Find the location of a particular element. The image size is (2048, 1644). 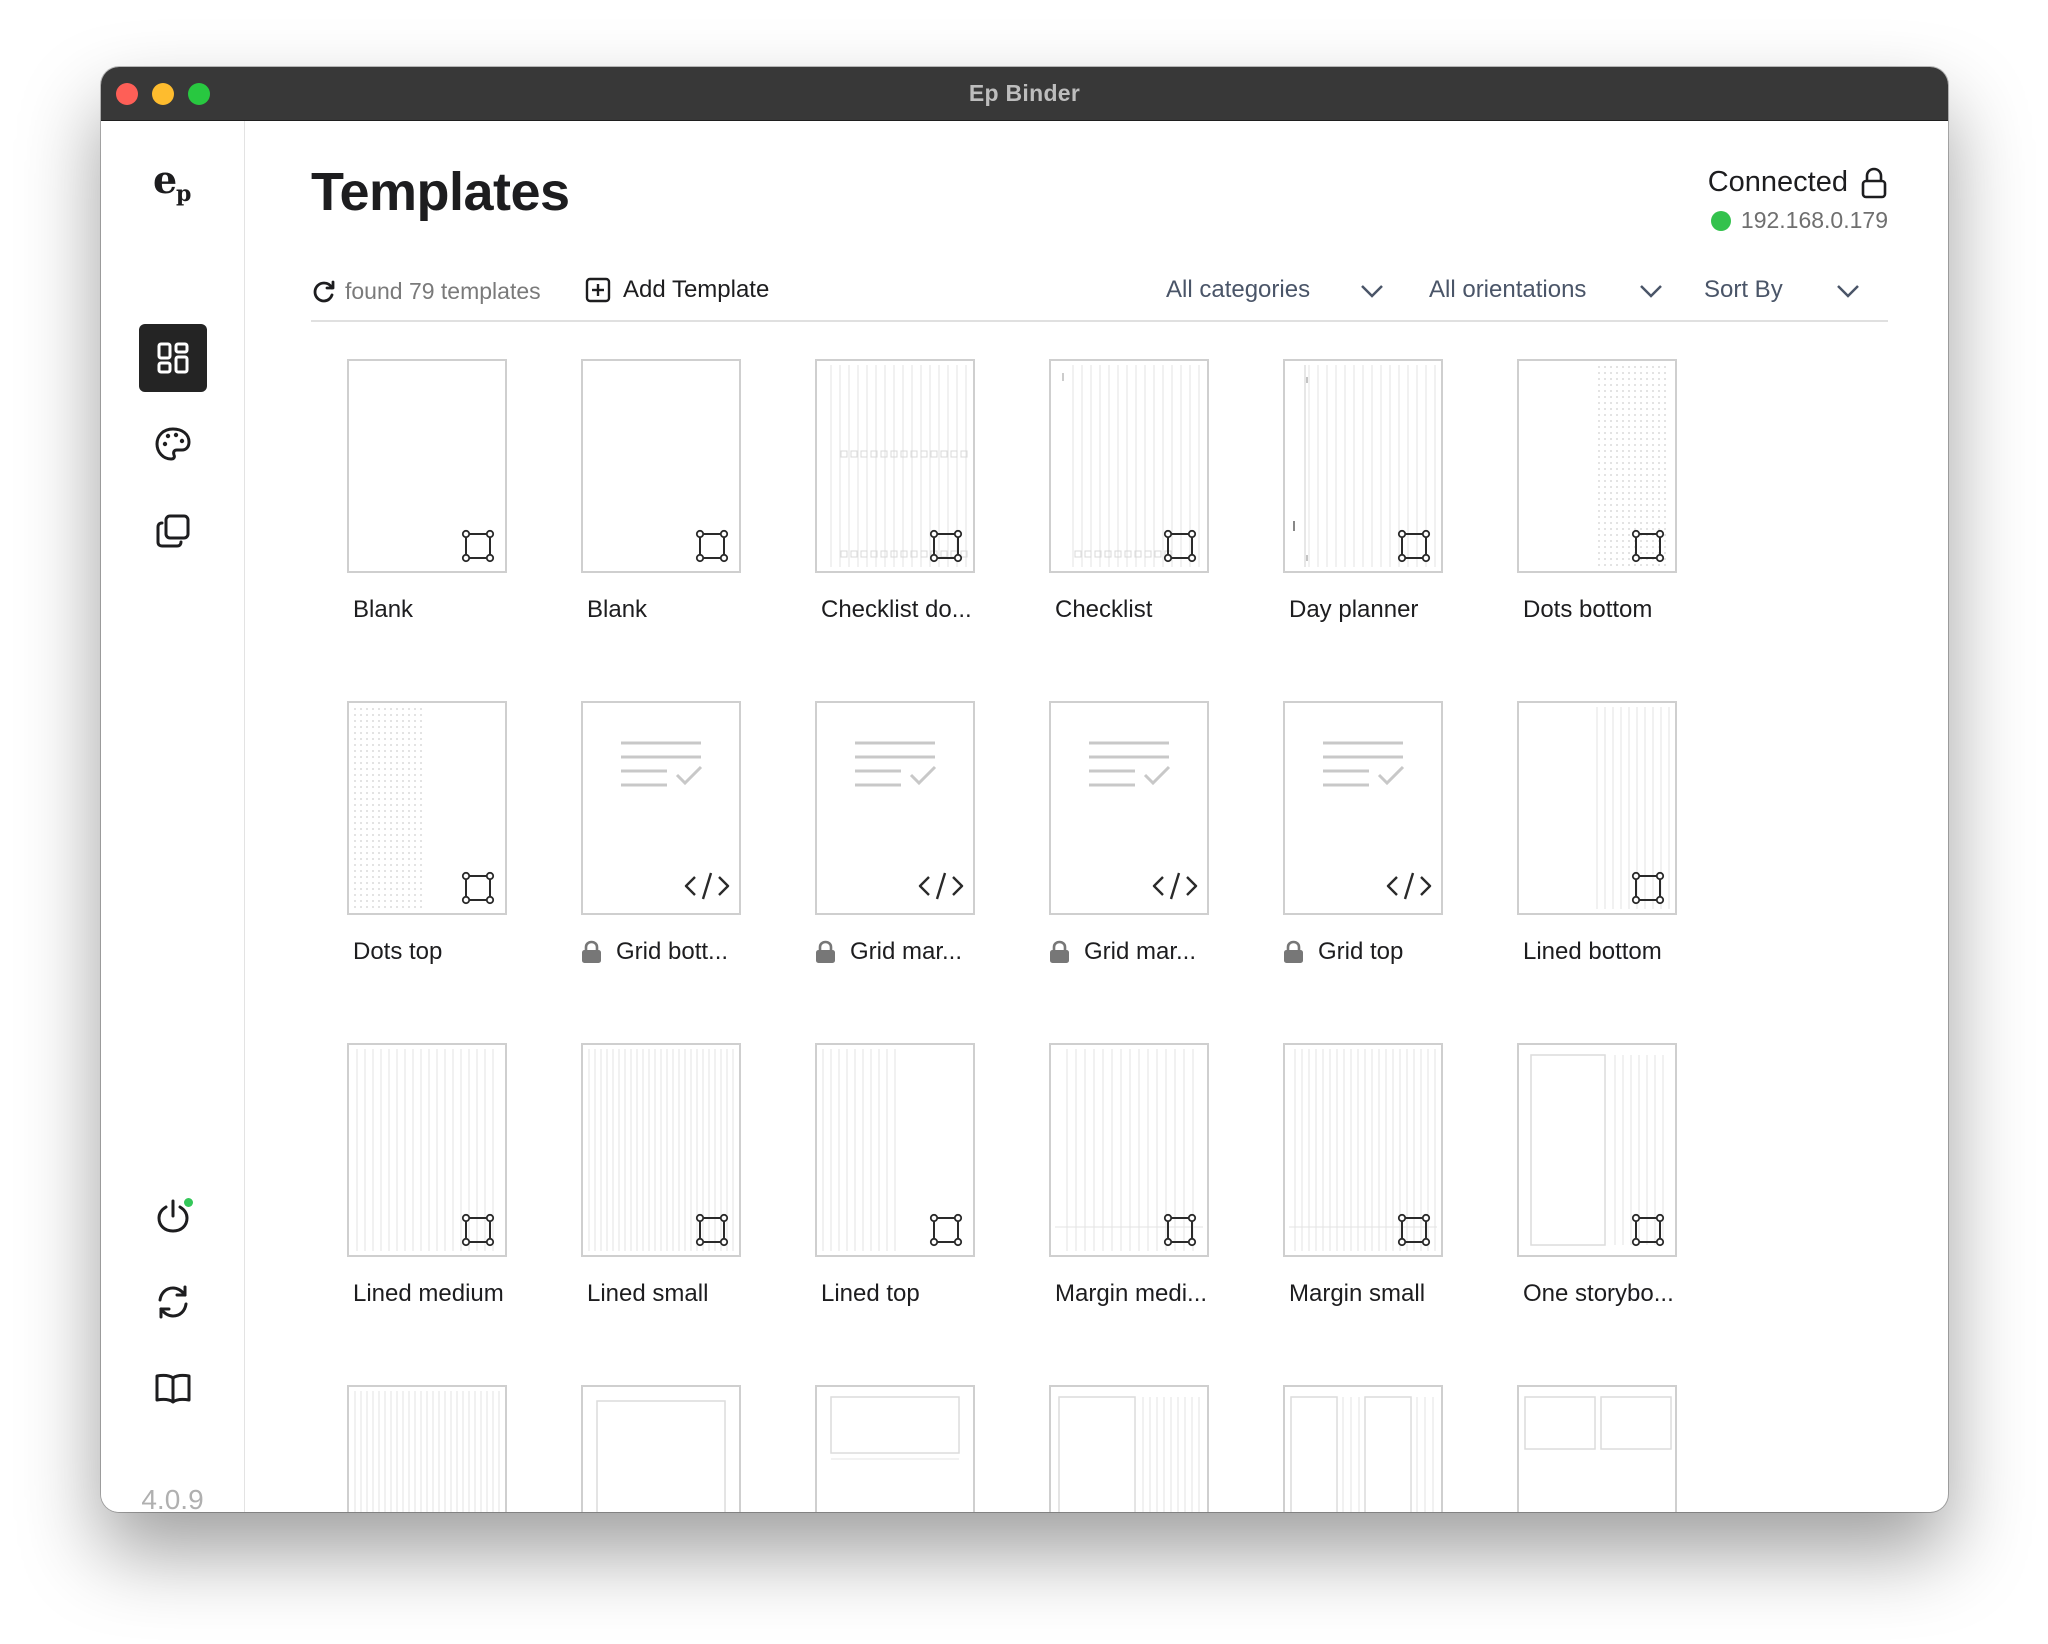

template-card: Lined medium is located at coordinates (409, 1183).